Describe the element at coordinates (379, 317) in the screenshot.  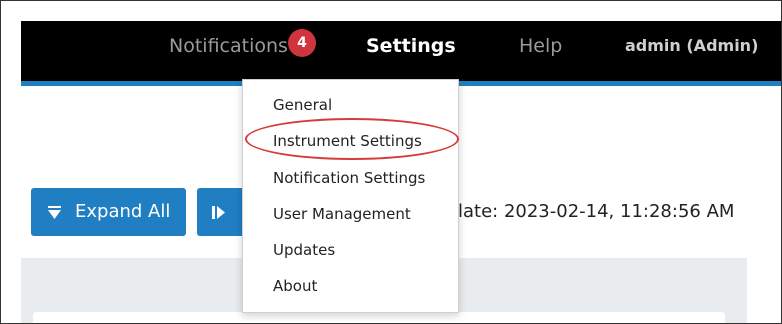
I see `content-panel-card` at that location.